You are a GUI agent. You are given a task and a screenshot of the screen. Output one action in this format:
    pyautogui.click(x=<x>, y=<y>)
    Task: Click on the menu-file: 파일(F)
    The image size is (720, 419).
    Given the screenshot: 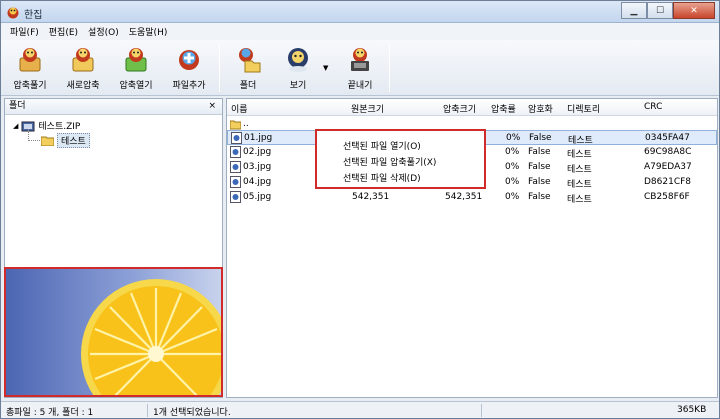 What is the action you would take?
    pyautogui.click(x=24, y=31)
    